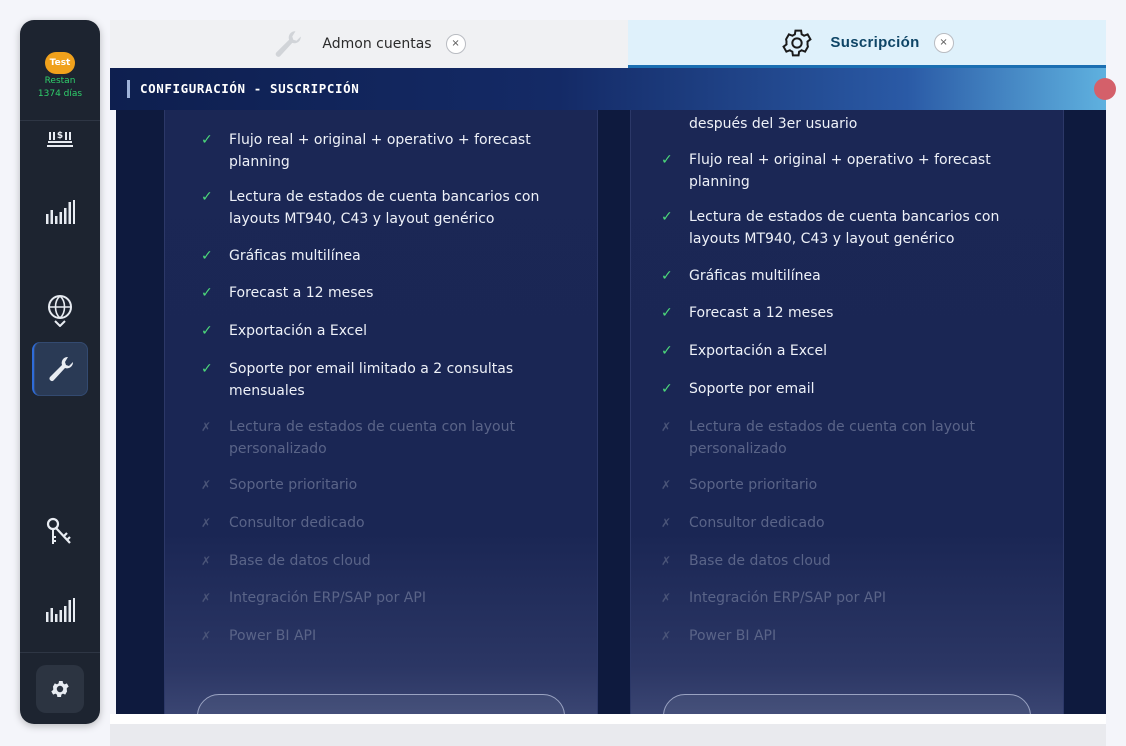 The height and width of the screenshot is (746, 1126). I want to click on feature-item: ✗ Base de datos cloud, so click(841, 562).